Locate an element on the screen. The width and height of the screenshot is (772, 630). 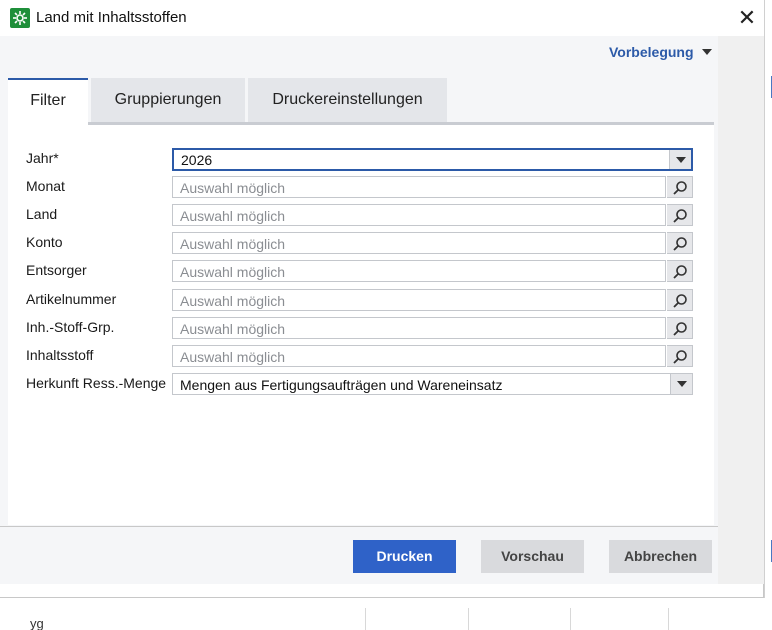
account-input: Auswahl möglich is located at coordinates (419, 243).